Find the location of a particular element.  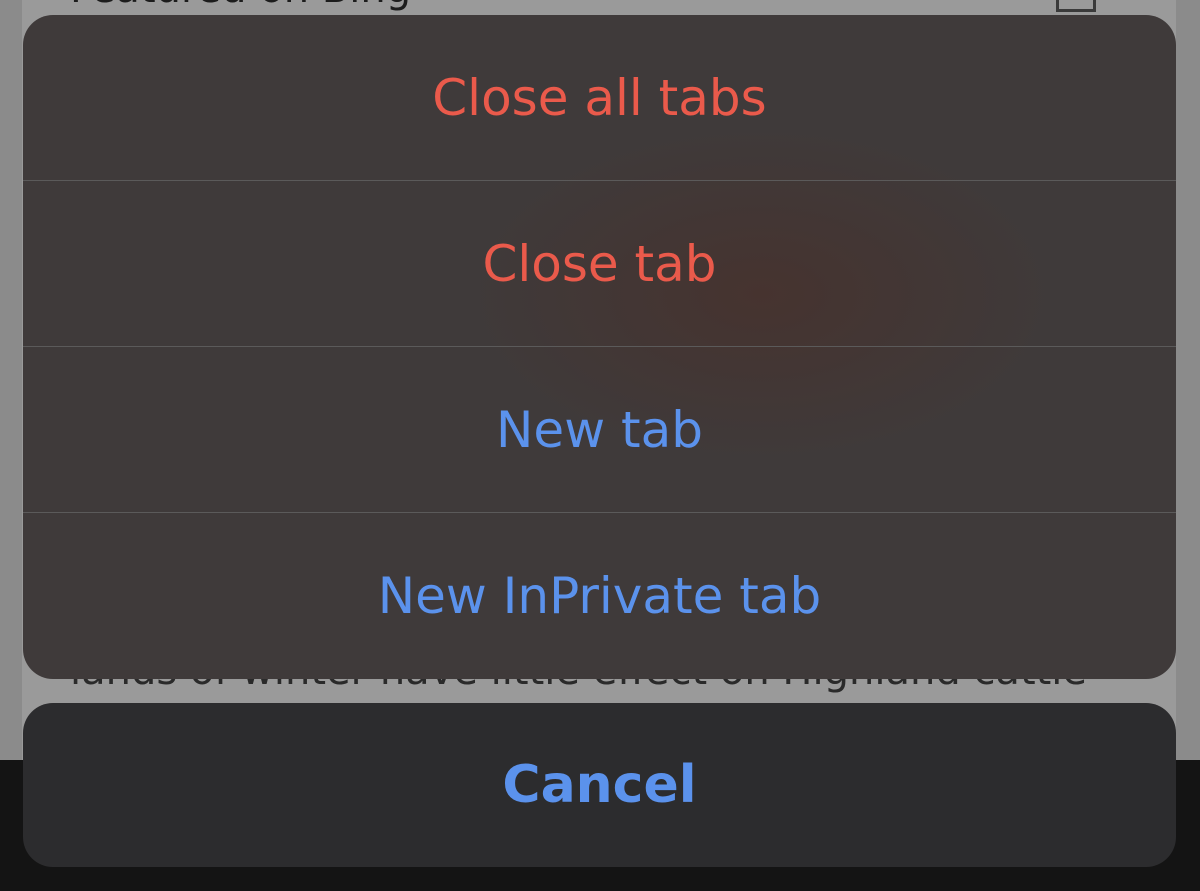

cancel-button: Cancel is located at coordinates (599, 785).